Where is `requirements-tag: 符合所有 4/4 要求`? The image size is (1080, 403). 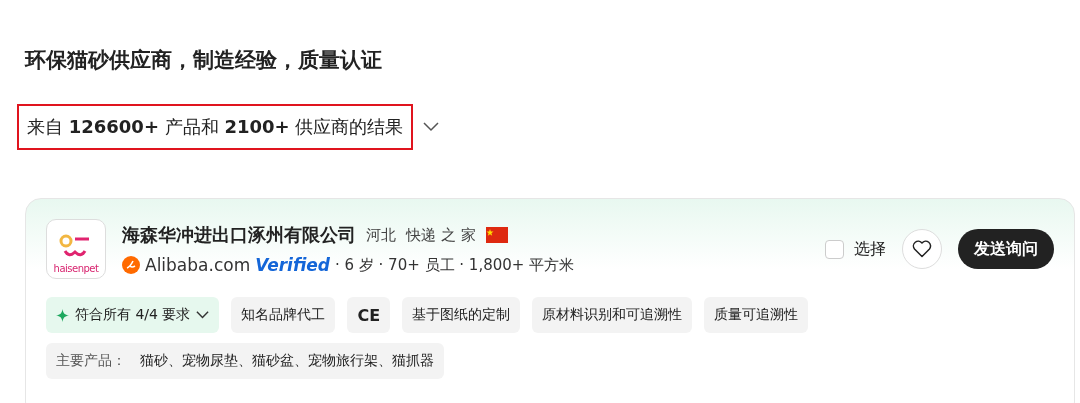
requirements-tag: 符合所有 4/4 要求 is located at coordinates (133, 315).